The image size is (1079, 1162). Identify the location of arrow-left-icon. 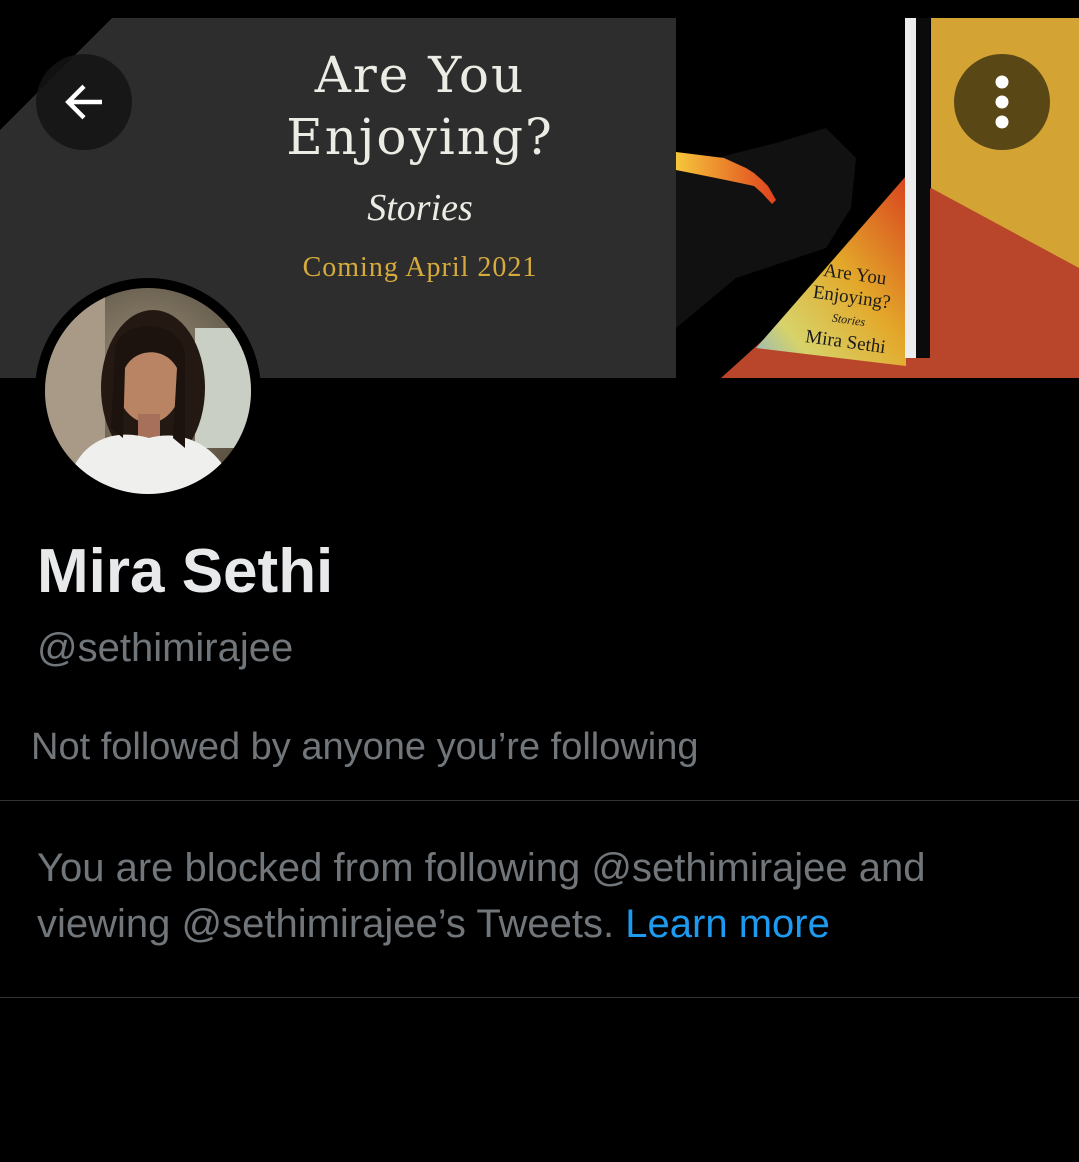
(83, 102).